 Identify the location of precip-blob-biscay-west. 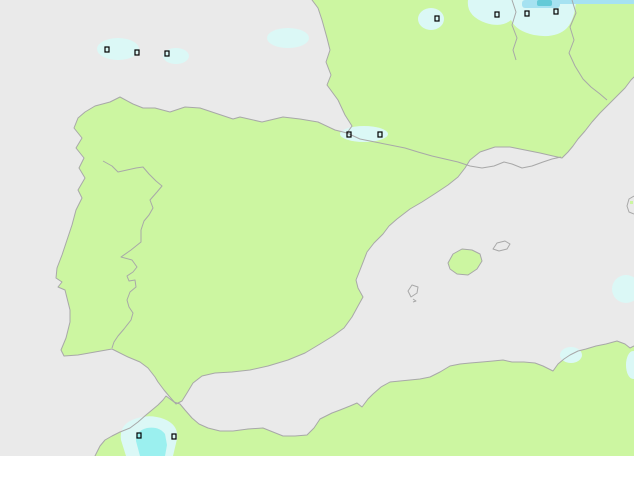
(118, 49).